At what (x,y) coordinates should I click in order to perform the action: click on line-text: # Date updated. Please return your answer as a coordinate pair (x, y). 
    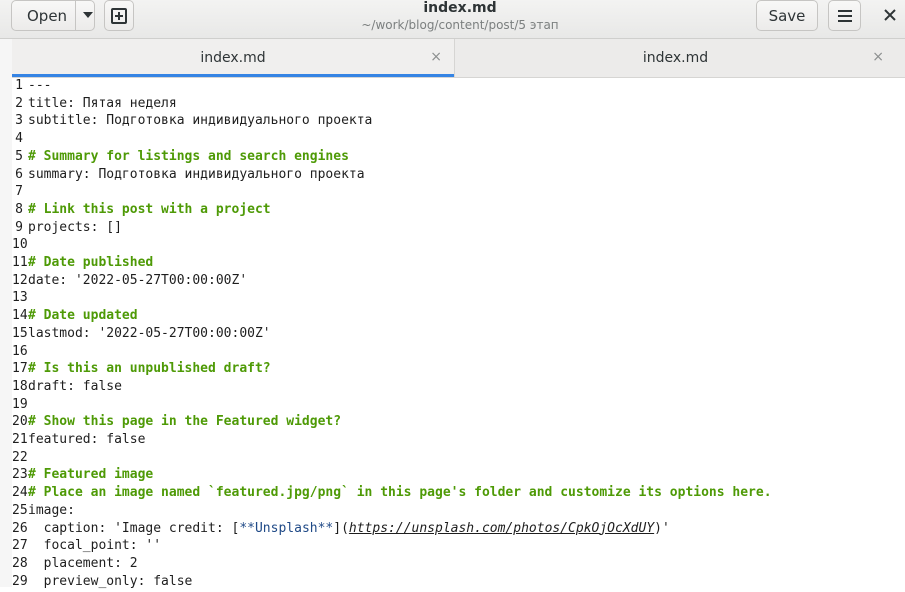
    Looking at the image, I should click on (83, 316).